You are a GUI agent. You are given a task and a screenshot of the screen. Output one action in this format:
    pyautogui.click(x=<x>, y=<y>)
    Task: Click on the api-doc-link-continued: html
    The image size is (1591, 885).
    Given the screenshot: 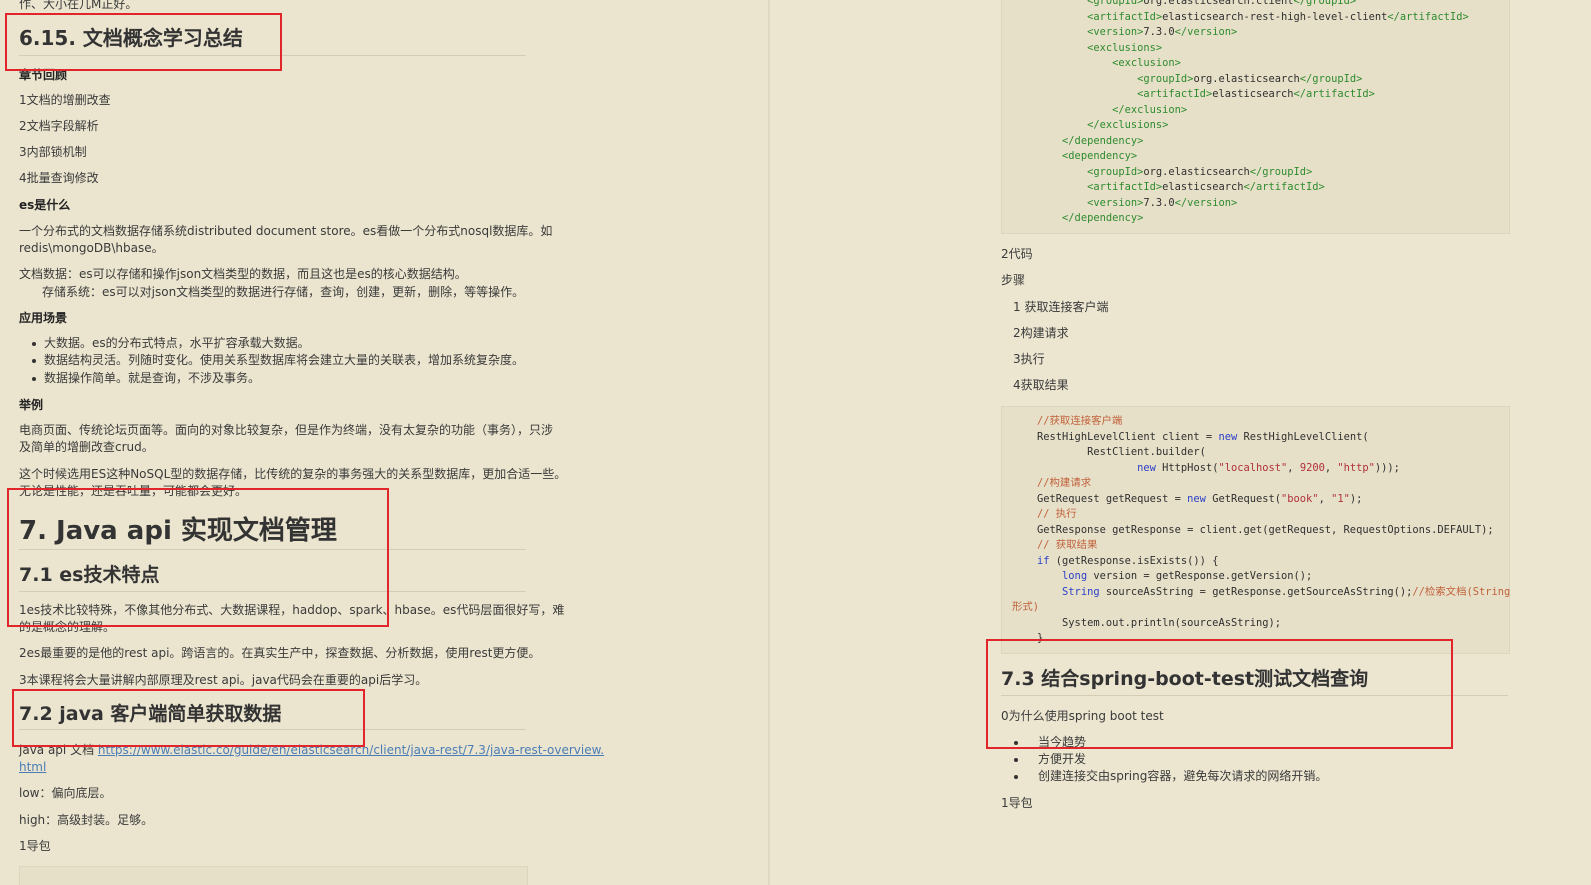 What is the action you would take?
    pyautogui.click(x=32, y=767)
    